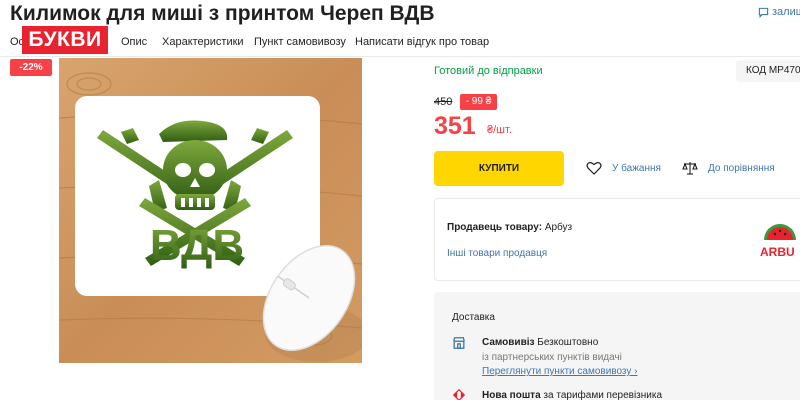 The image size is (800, 400). What do you see at coordinates (495, 227) in the screenshot?
I see `seller-label: Продавець товару:` at bounding box center [495, 227].